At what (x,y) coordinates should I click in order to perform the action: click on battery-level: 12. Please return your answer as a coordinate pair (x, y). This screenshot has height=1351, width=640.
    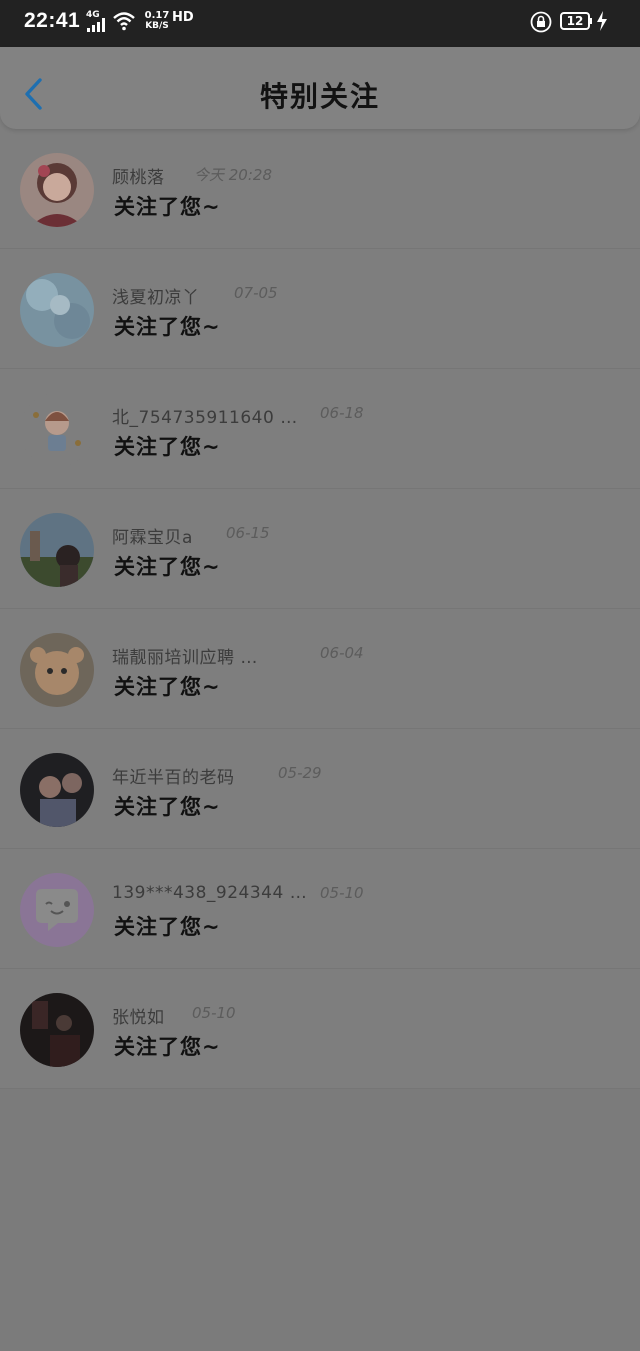
    Looking at the image, I should click on (575, 21).